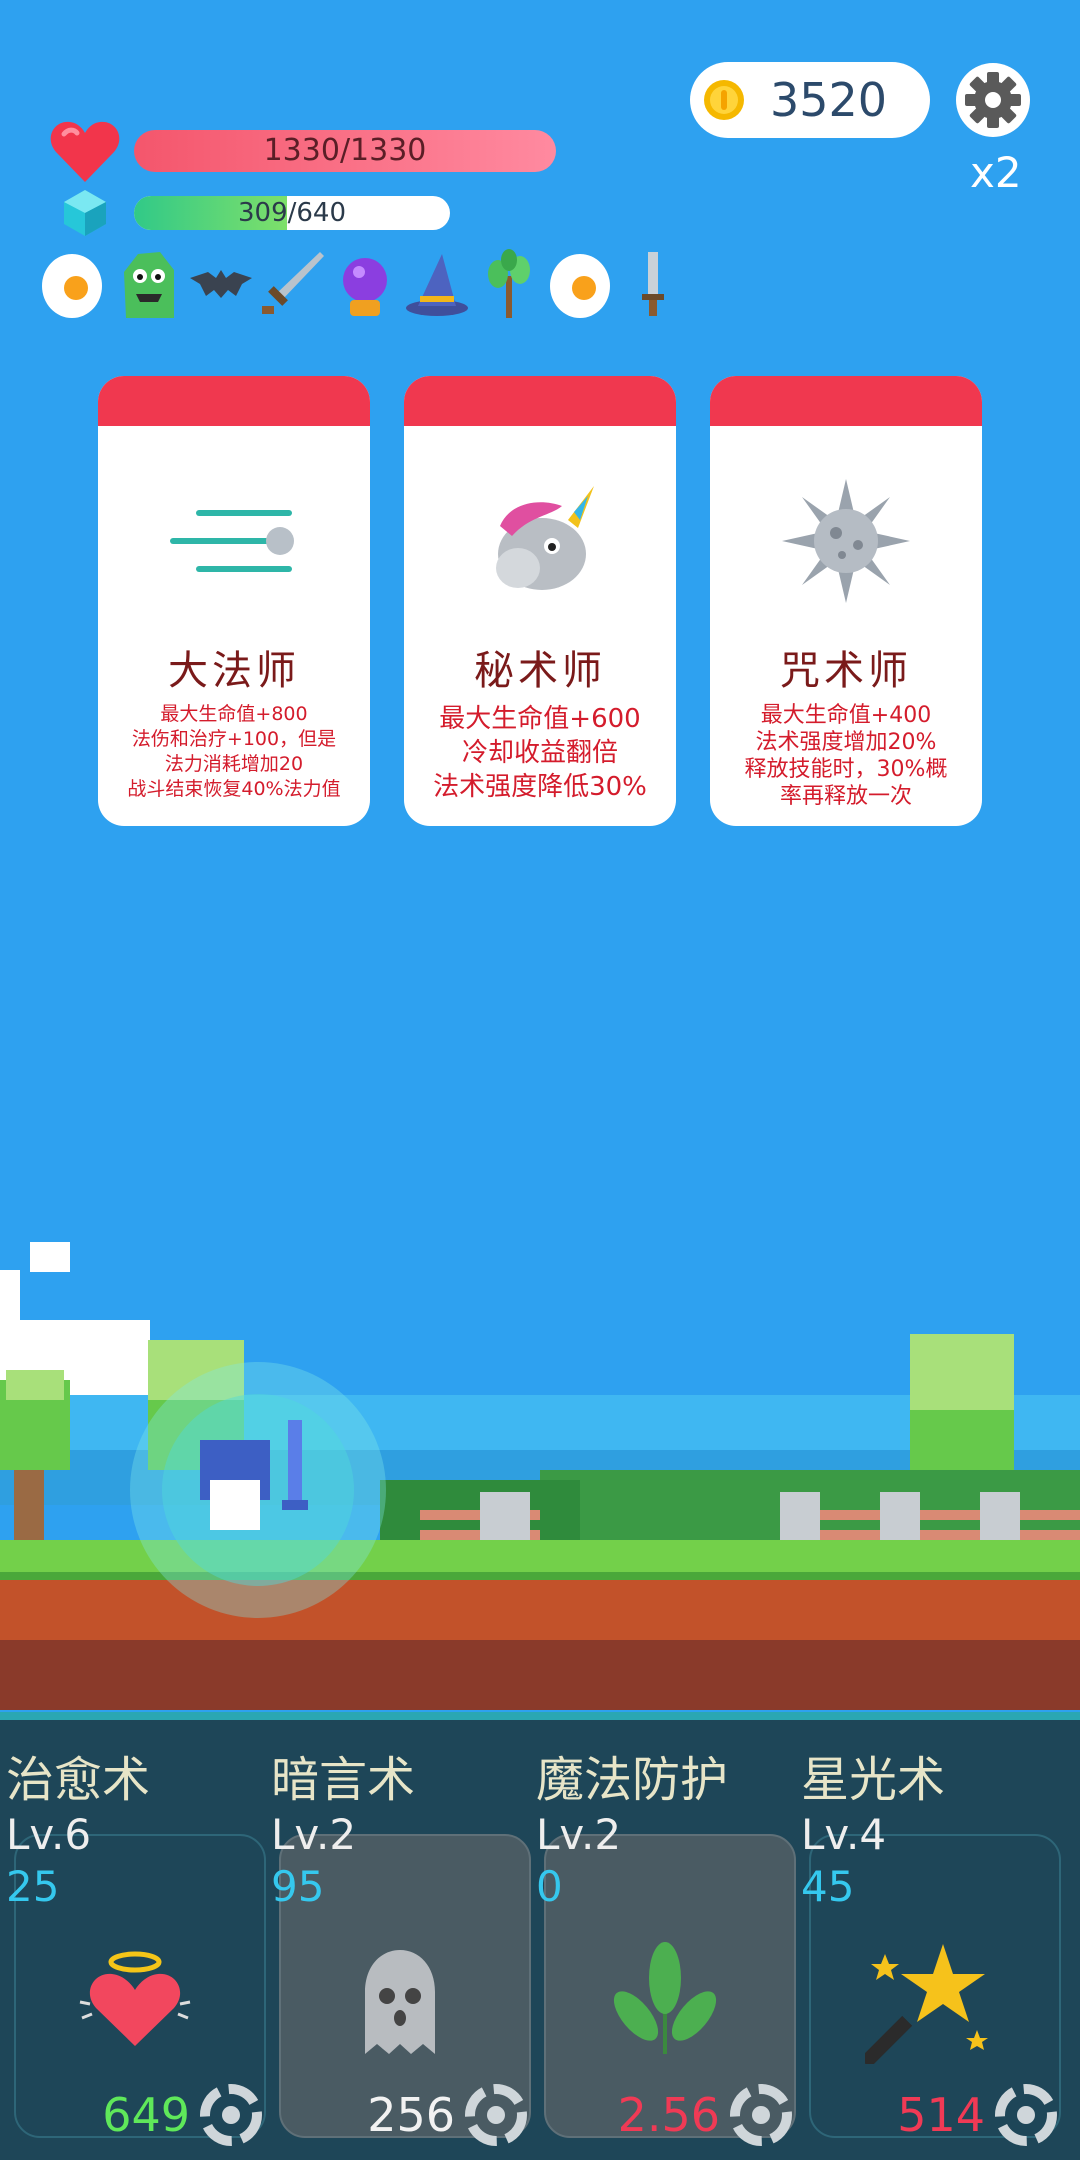  Describe the element at coordinates (49, 1834) in the screenshot. I see `skill-level: Lv.6` at that location.